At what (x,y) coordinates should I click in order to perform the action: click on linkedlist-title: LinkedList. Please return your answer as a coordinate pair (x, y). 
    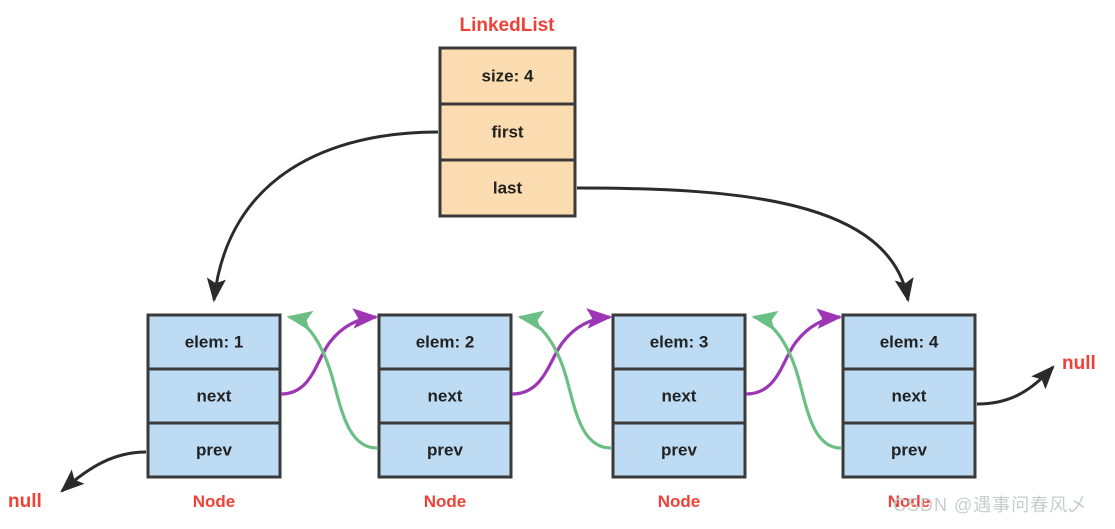
    Looking at the image, I should click on (507, 25).